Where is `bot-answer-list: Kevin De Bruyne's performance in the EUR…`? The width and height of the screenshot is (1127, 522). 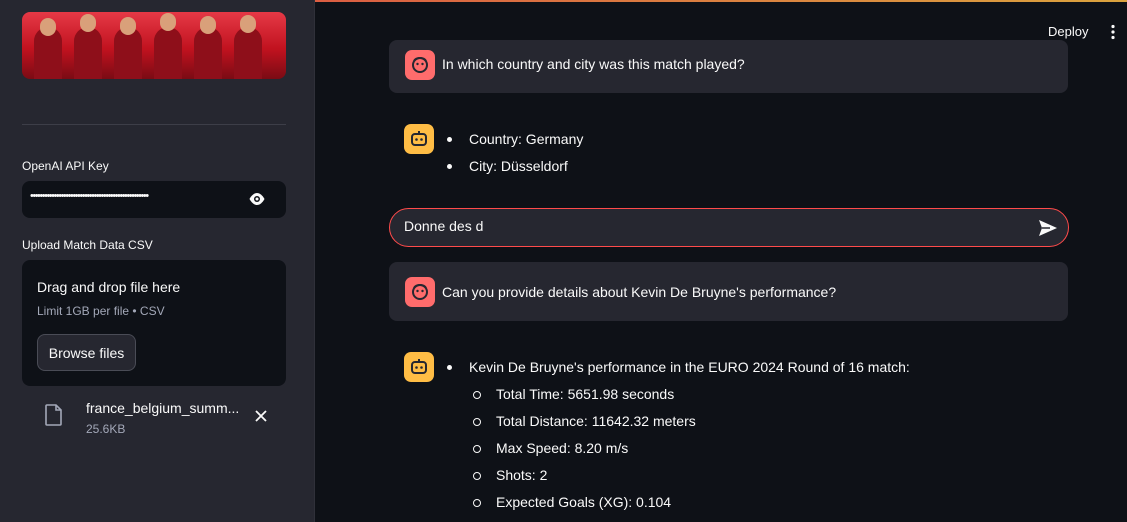 bot-answer-list: Kevin De Bruyne's performance in the EUR… is located at coordinates (677, 371).